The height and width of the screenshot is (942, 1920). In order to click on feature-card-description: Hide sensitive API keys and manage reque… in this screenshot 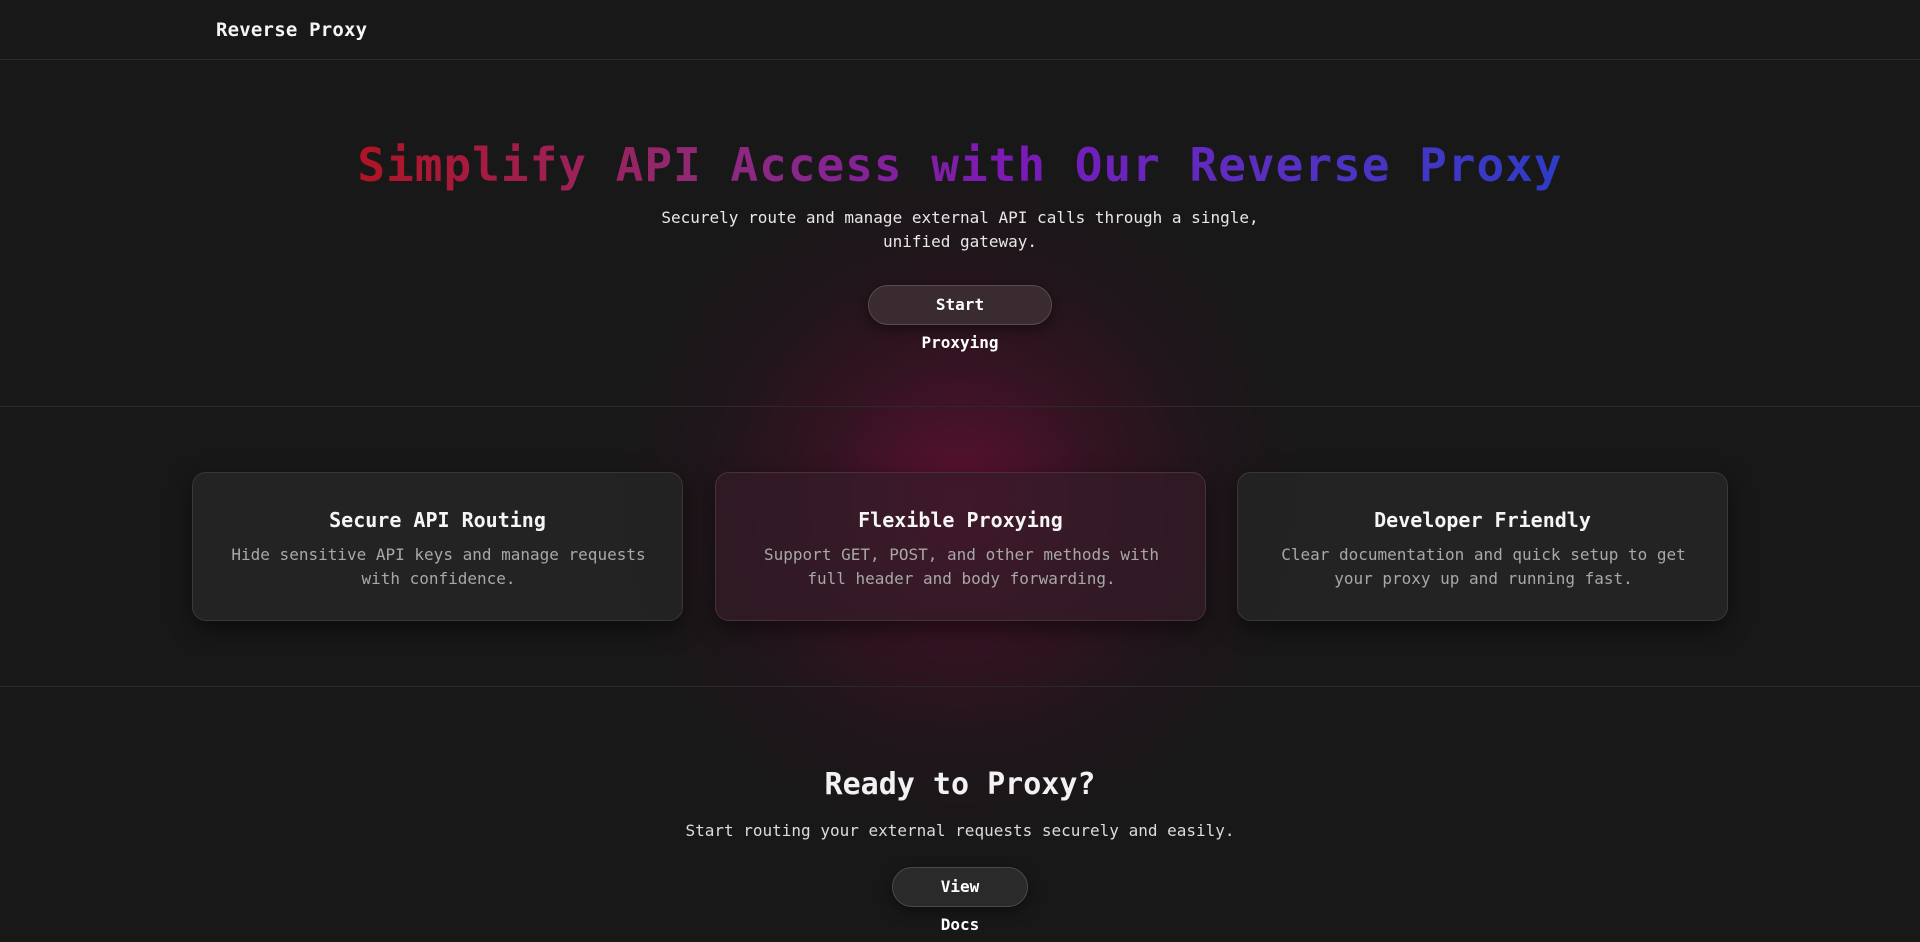, I will do `click(438, 566)`.